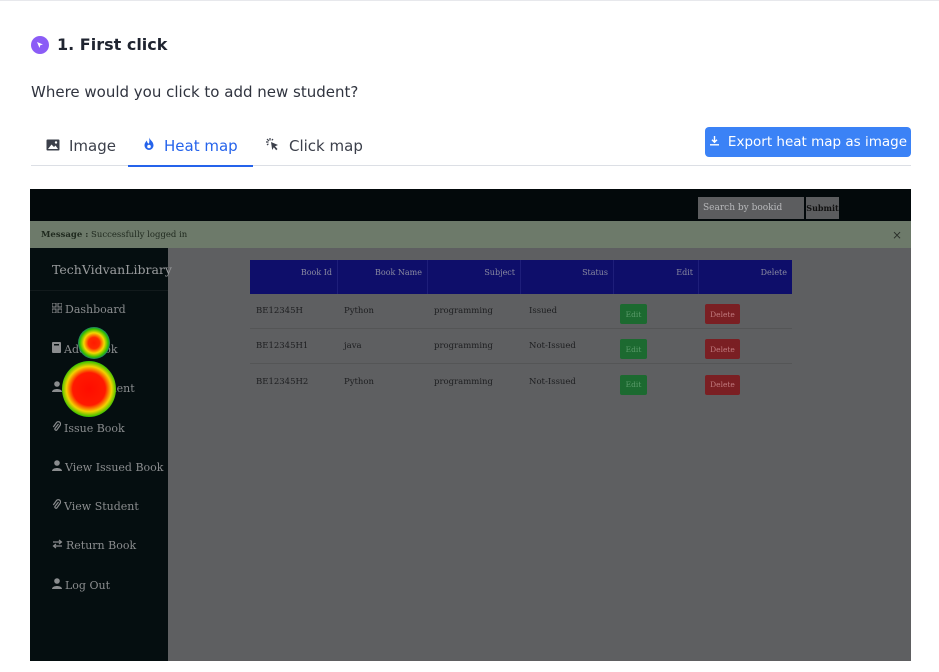 The width and height of the screenshot is (939, 672). I want to click on column-header: Book Id, so click(294, 277).